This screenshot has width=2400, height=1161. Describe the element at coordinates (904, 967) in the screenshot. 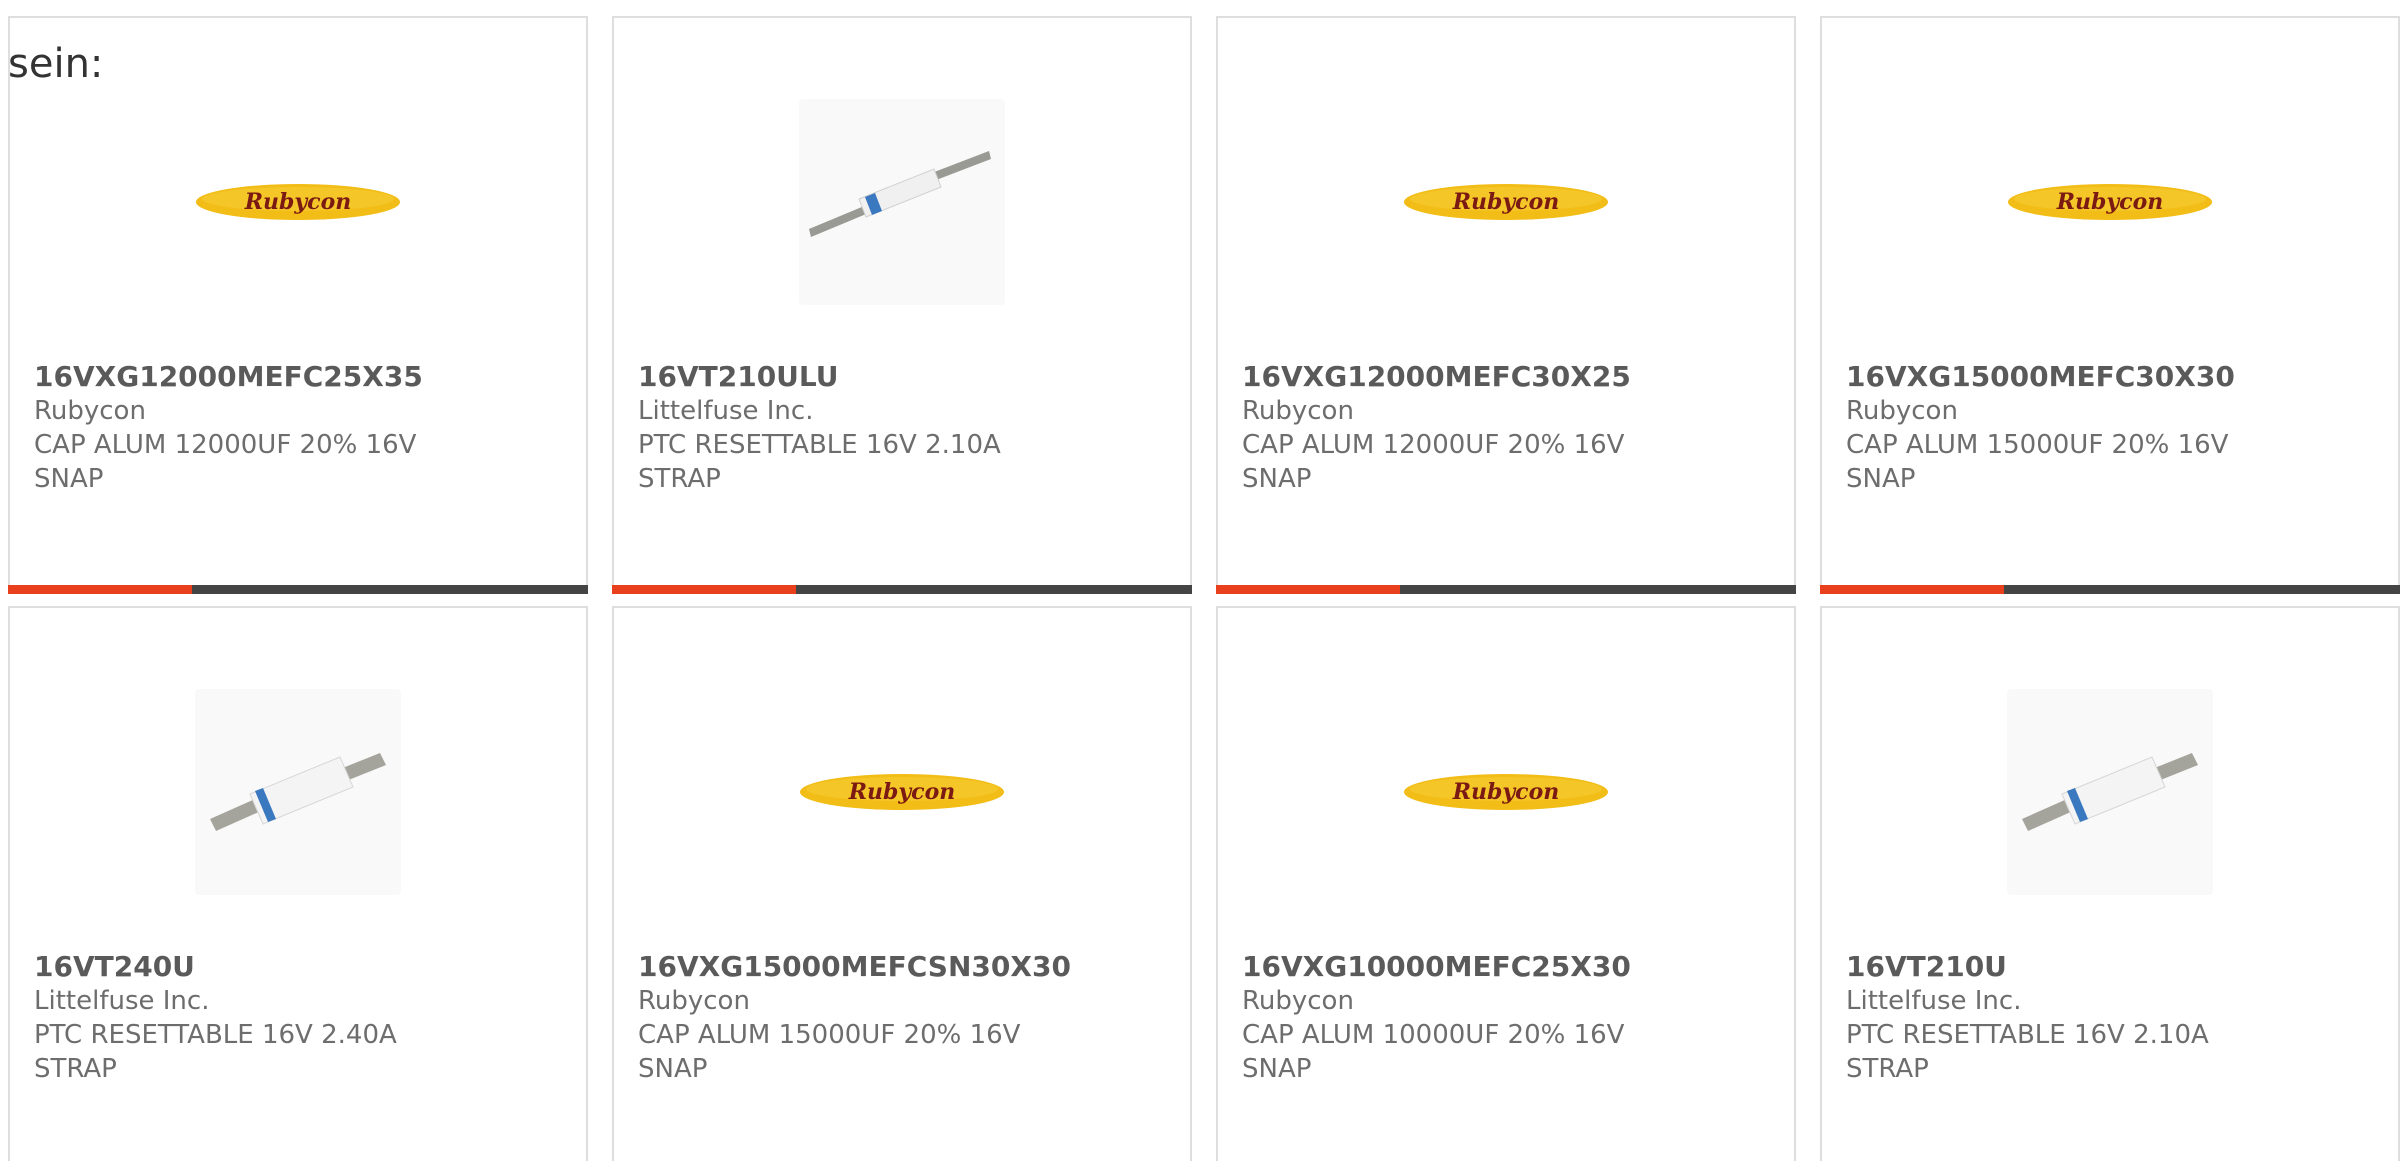

I see `part-number: 16VXG15000MEFCSN30X30` at that location.